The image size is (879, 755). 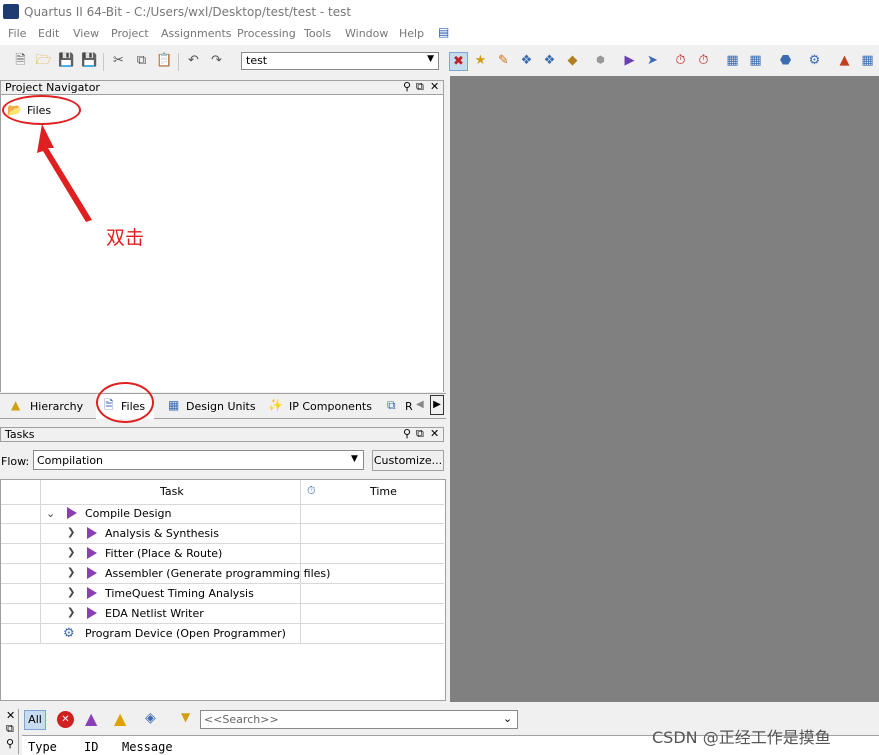 What do you see at coordinates (125, 402) in the screenshot?
I see `annotation-circle-files-tab` at bounding box center [125, 402].